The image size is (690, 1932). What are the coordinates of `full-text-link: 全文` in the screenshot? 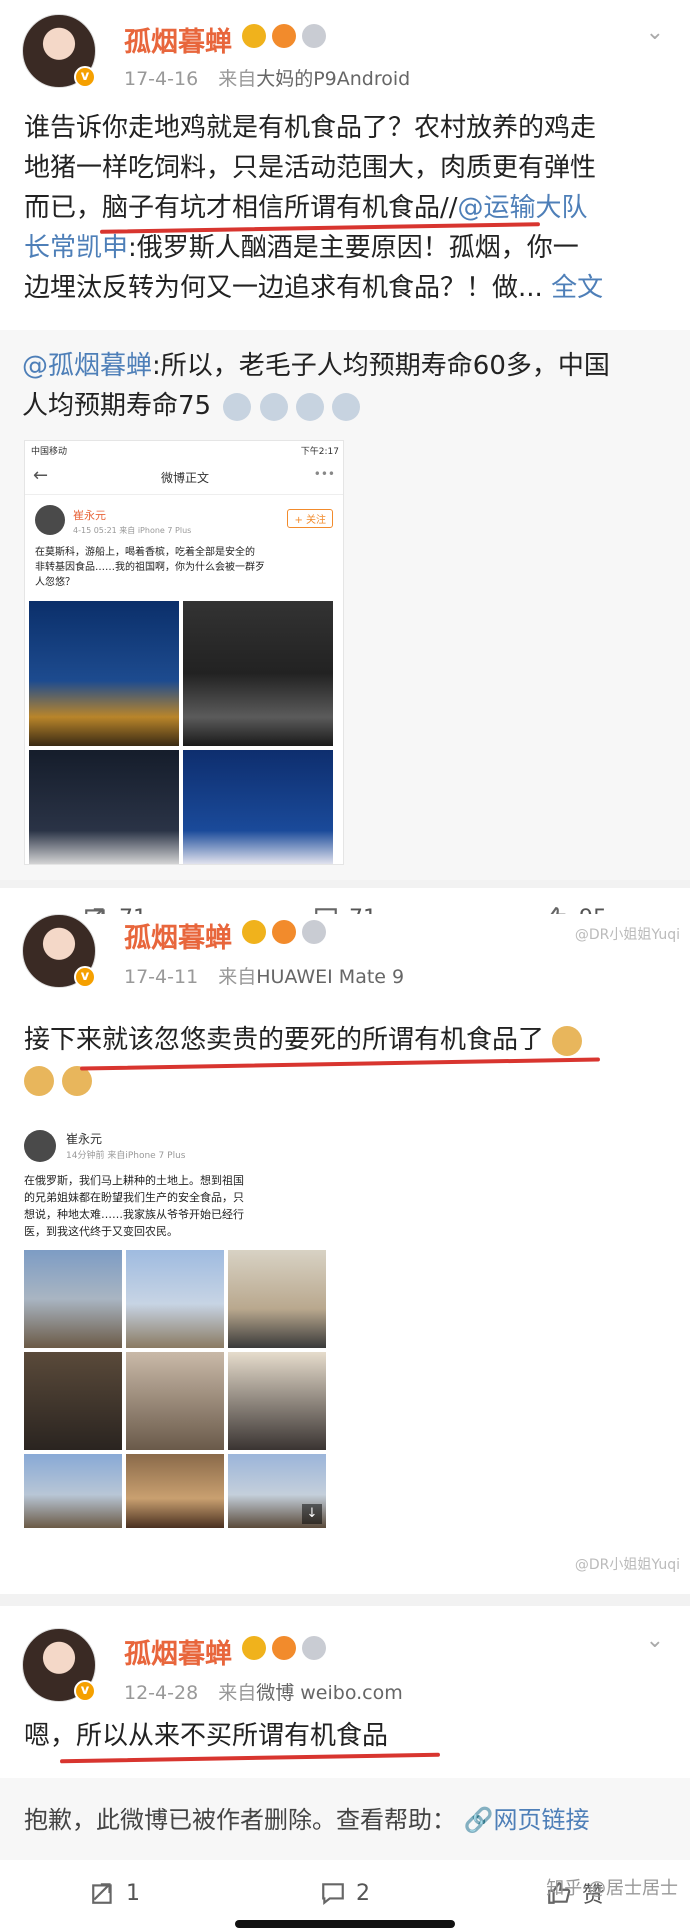 It's located at (577, 288).